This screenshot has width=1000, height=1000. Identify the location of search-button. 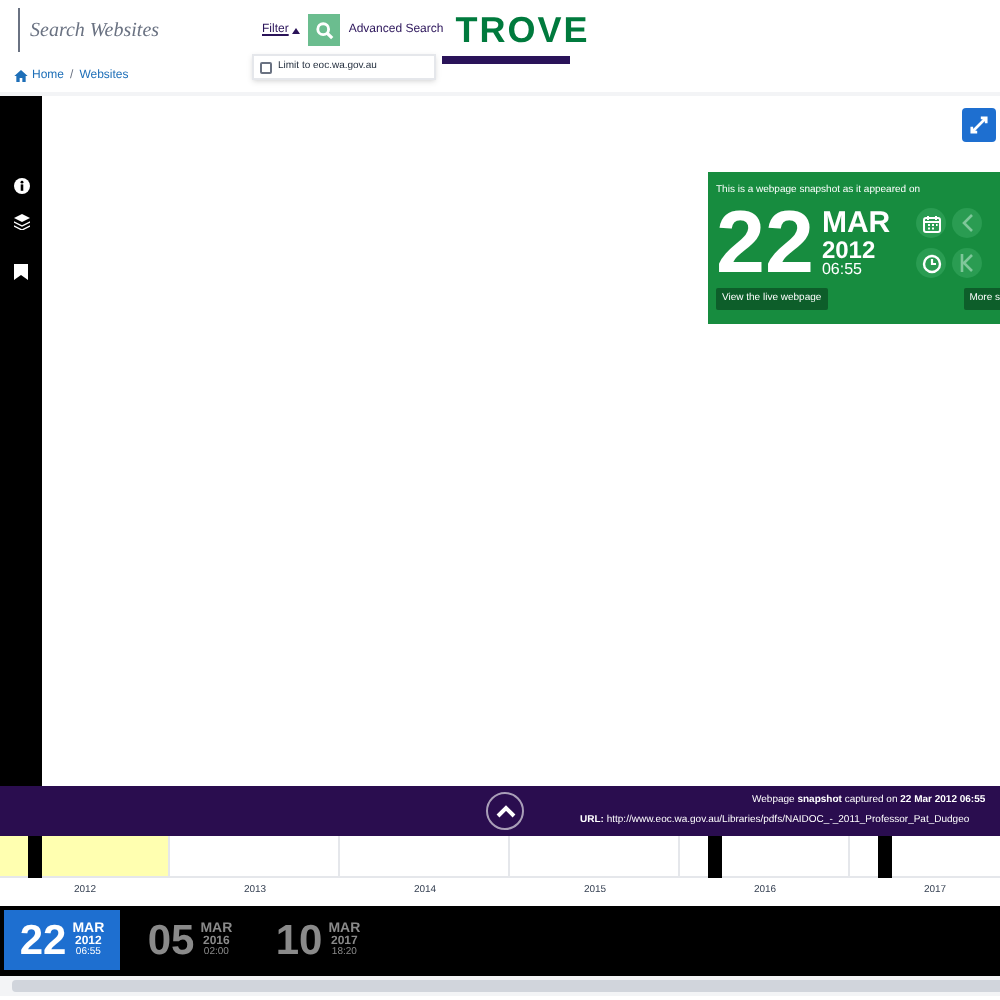
(324, 30).